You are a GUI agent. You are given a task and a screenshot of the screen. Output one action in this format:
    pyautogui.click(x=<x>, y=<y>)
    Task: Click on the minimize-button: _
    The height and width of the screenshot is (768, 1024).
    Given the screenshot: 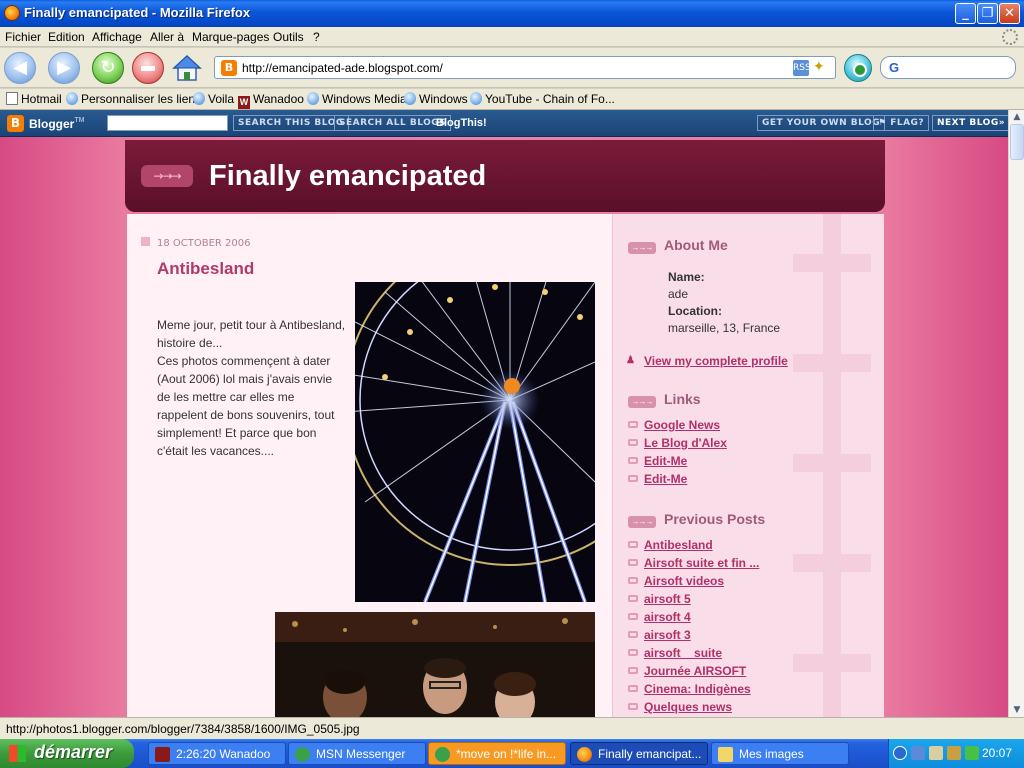 What is the action you would take?
    pyautogui.click(x=965, y=13)
    